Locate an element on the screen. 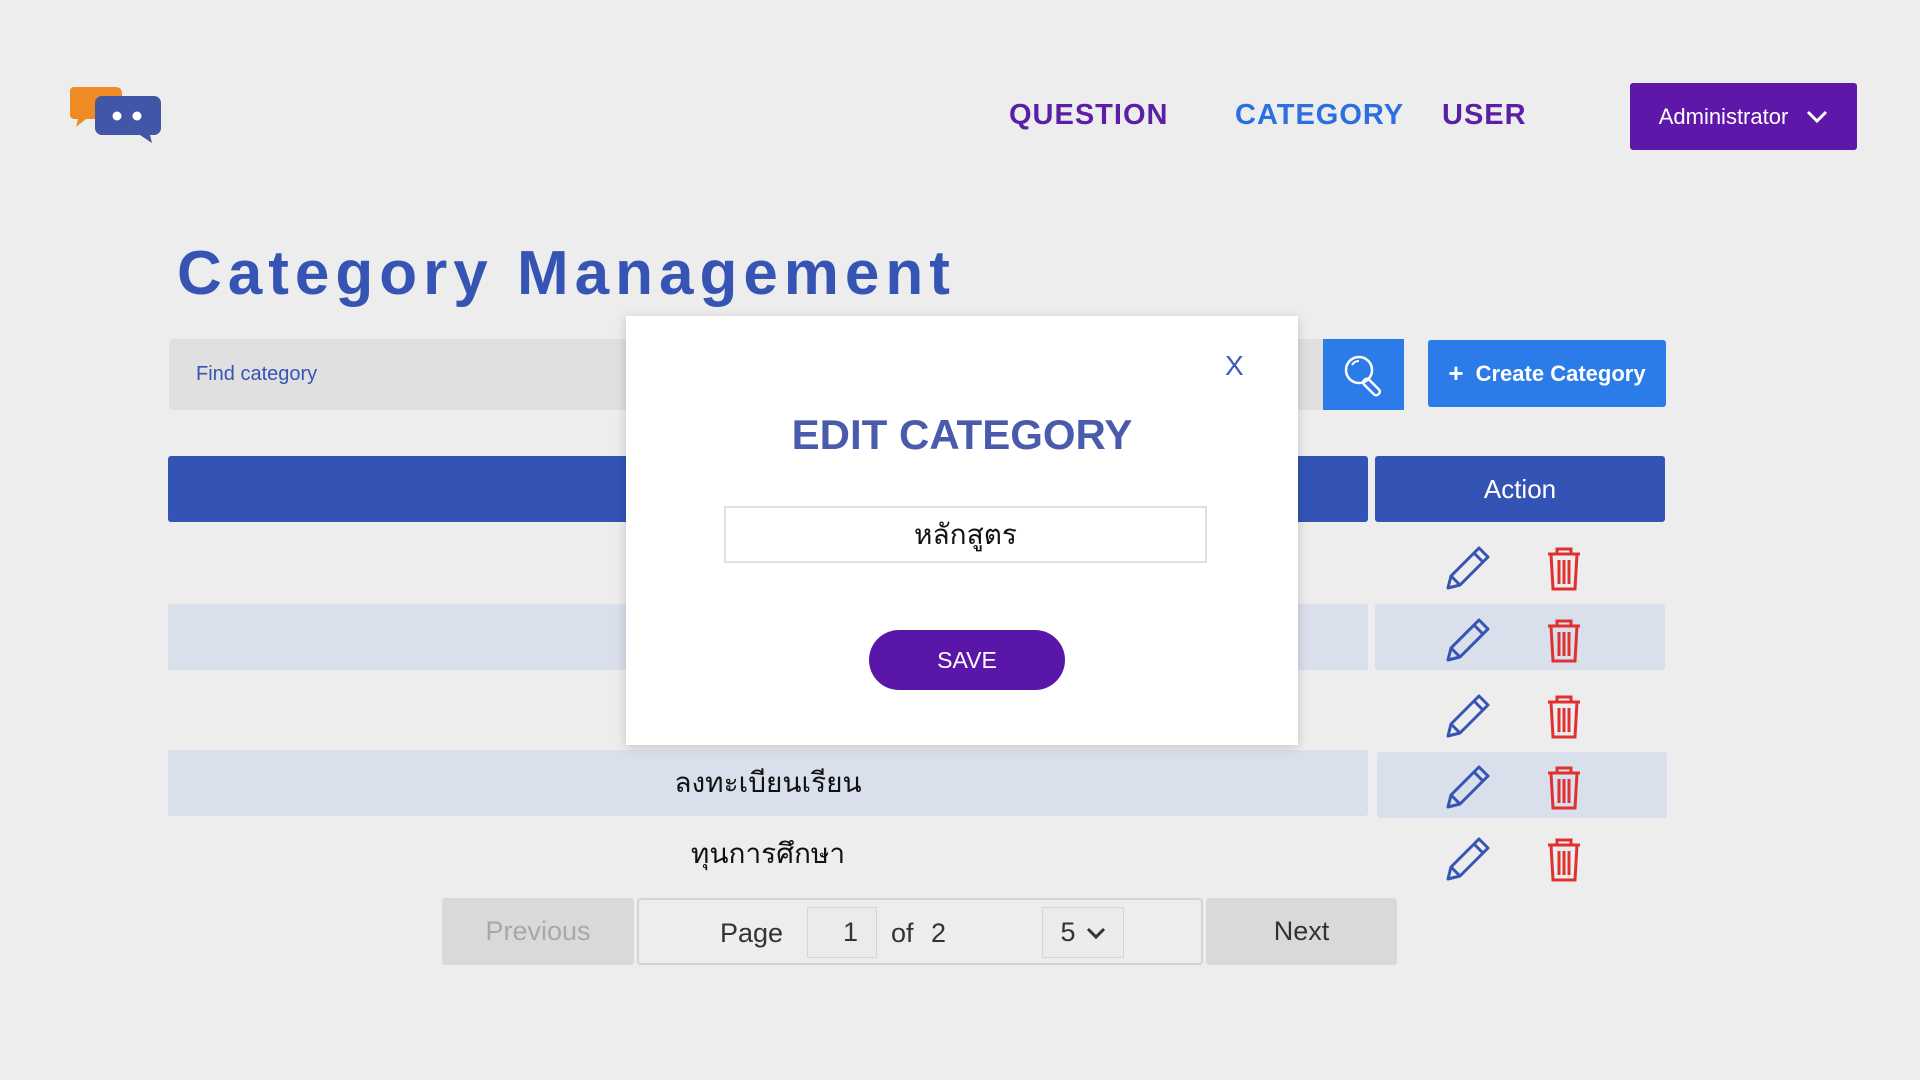  user-menu-label: Administrator is located at coordinates (1723, 116).